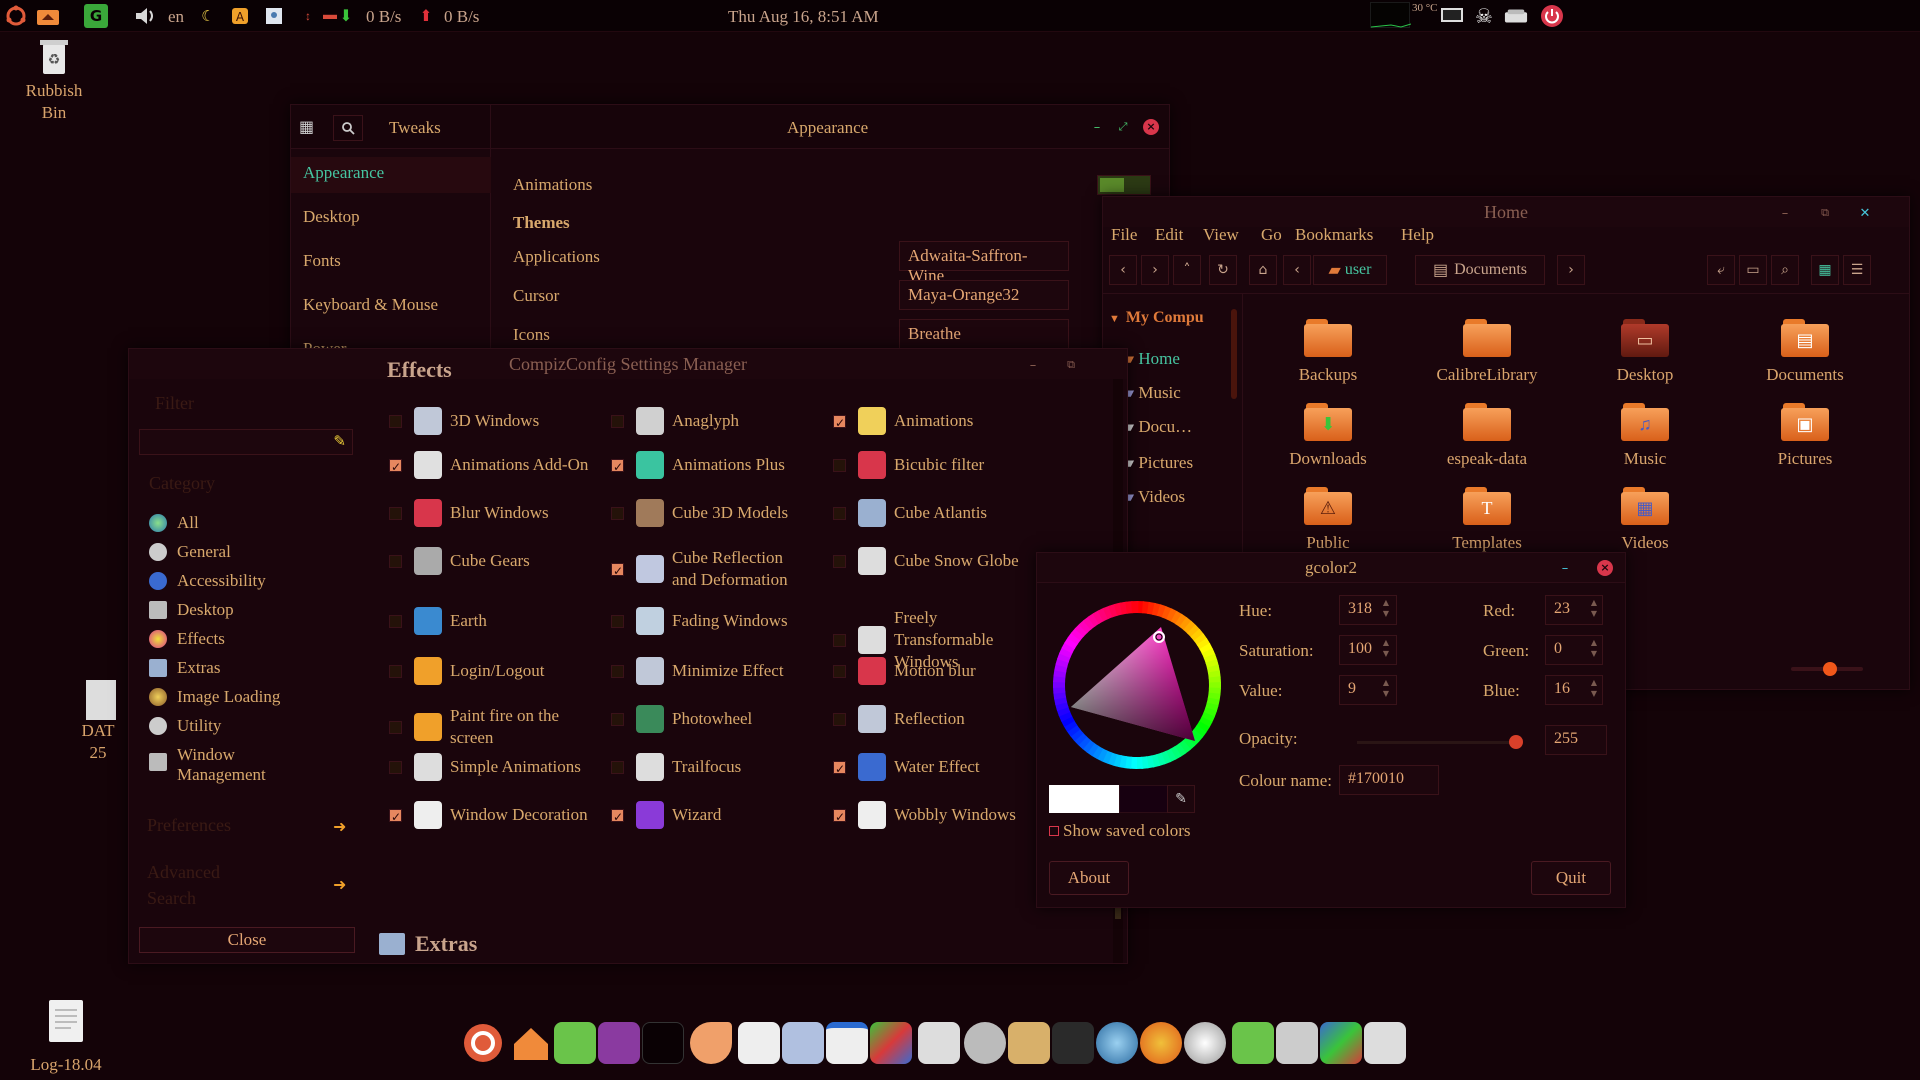  I want to click on disk-icon, so click(1297, 1043).